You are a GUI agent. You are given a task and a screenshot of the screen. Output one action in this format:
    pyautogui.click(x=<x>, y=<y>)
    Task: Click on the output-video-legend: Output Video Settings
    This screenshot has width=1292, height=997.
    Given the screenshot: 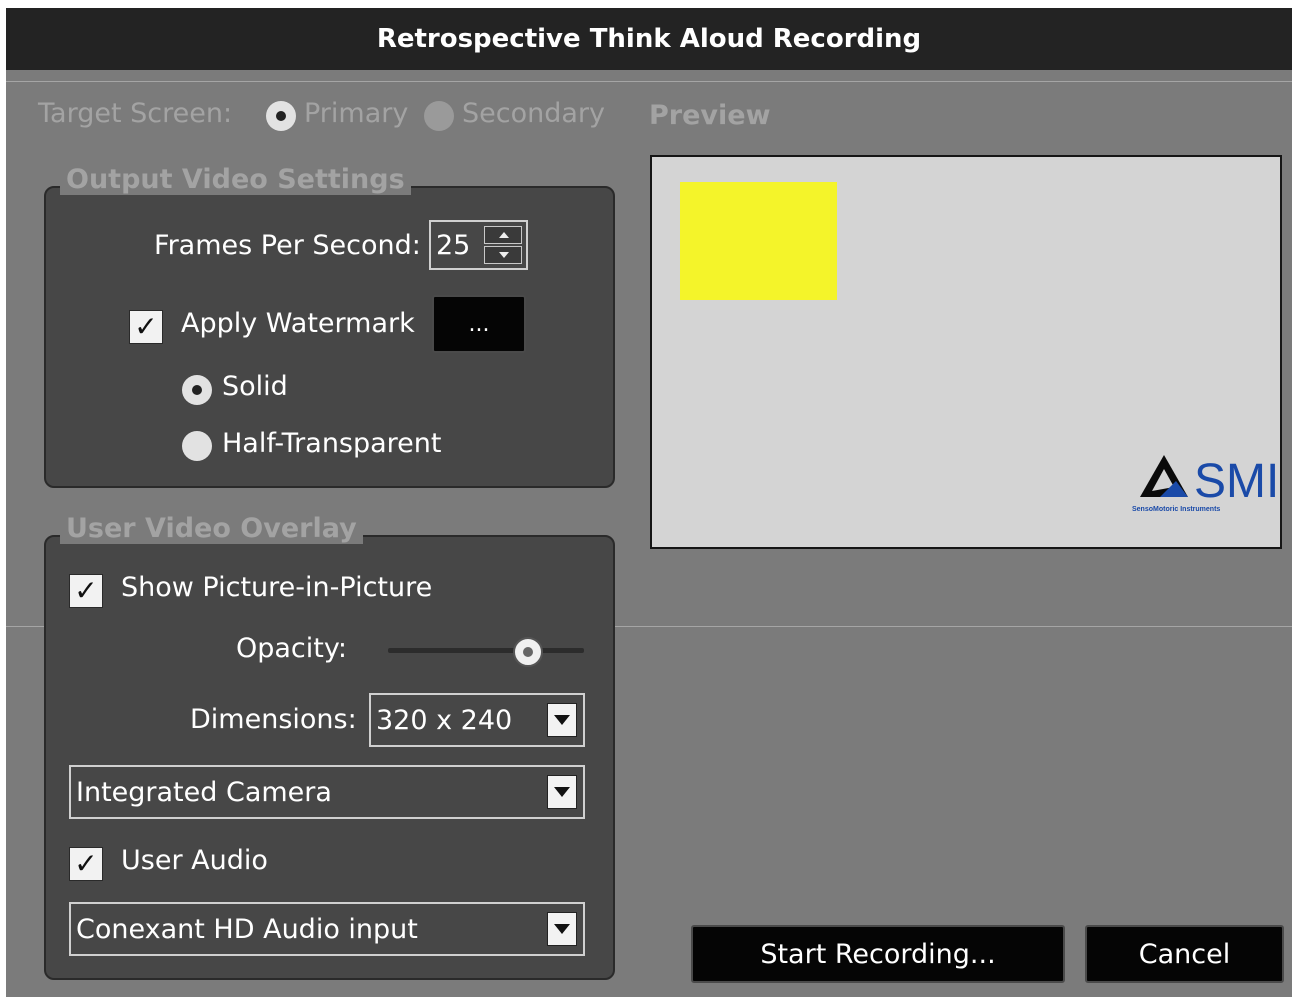 What is the action you would take?
    pyautogui.click(x=235, y=179)
    